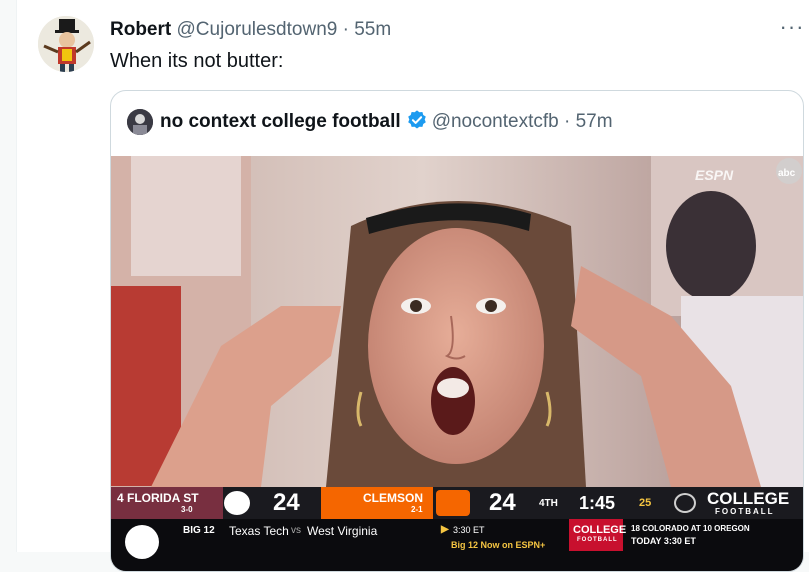 The width and height of the screenshot is (809, 572). Describe the element at coordinates (502, 502) in the screenshot. I see `team2-score: 24` at that location.